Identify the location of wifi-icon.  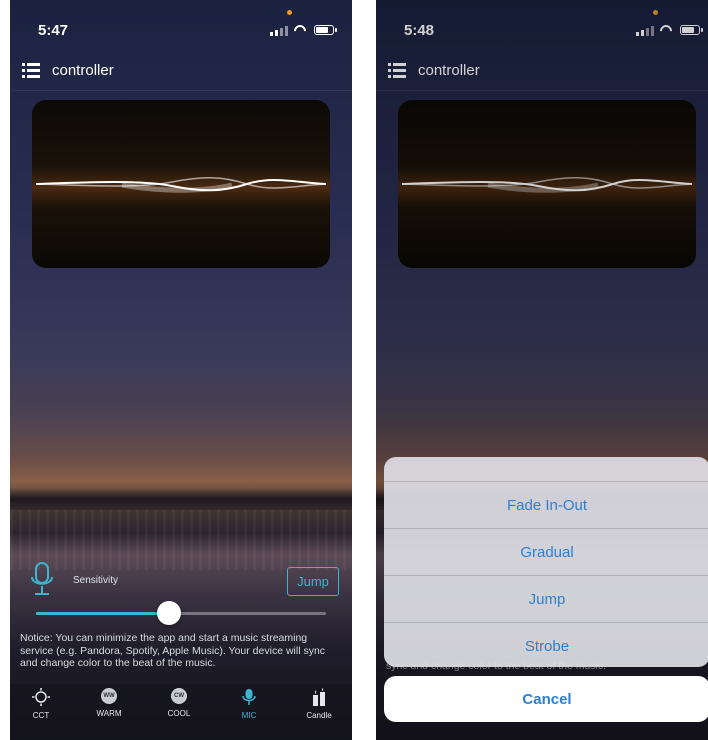
(301, 30).